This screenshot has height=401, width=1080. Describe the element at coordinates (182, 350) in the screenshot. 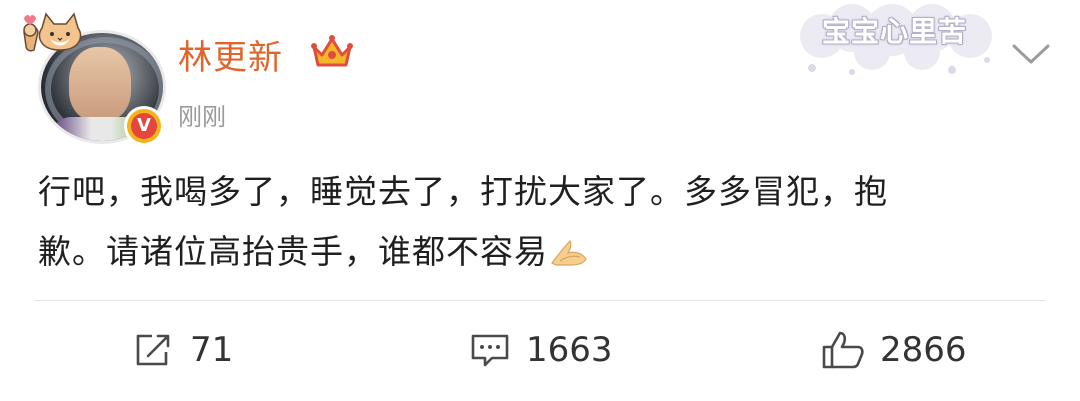

I see `share-button: 71` at that location.